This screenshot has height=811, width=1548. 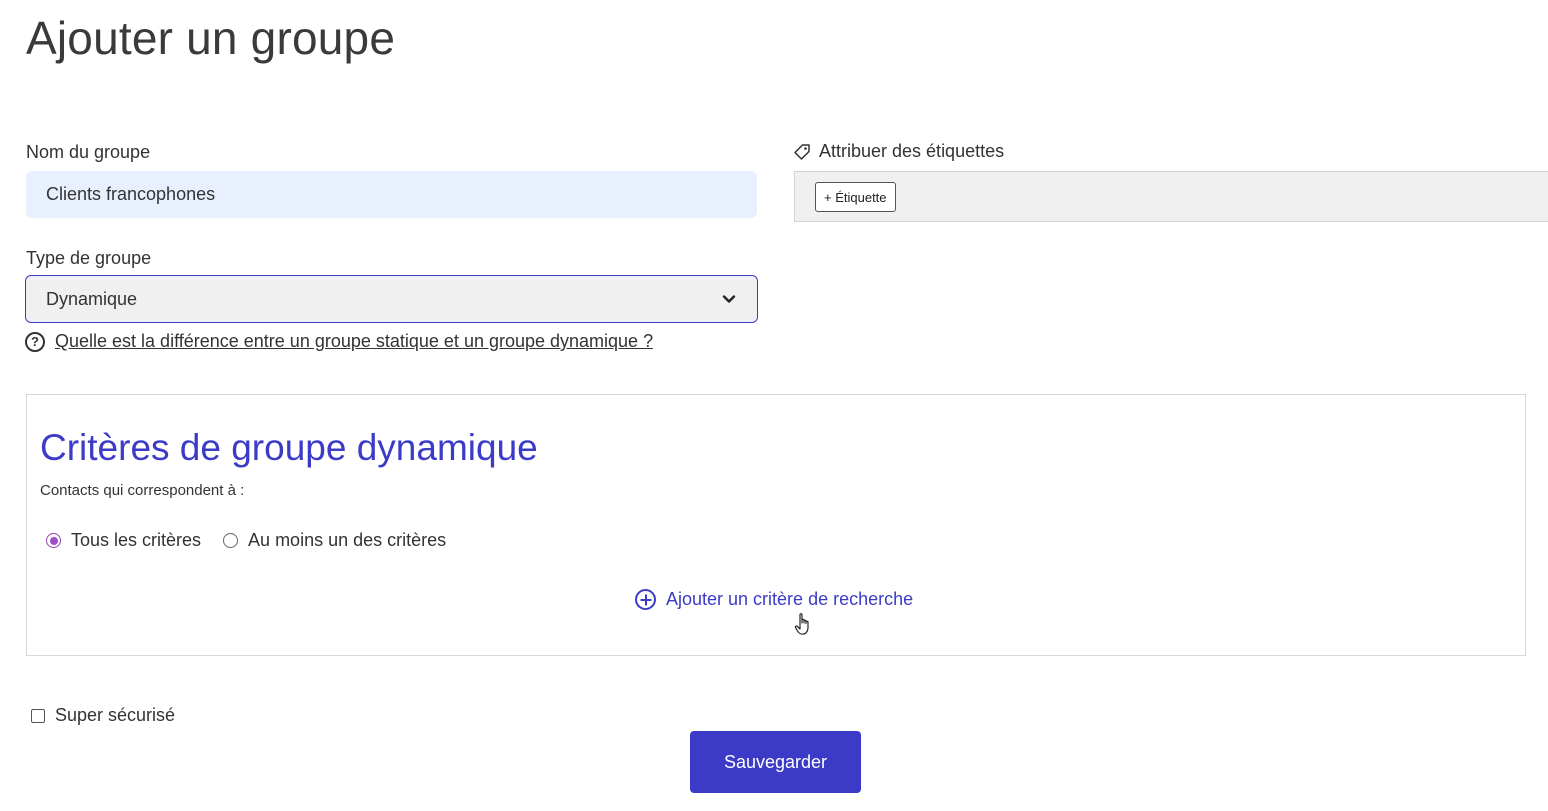 What do you see at coordinates (289, 447) in the screenshot?
I see `criteria-title: Critères de groupe dynamique` at bounding box center [289, 447].